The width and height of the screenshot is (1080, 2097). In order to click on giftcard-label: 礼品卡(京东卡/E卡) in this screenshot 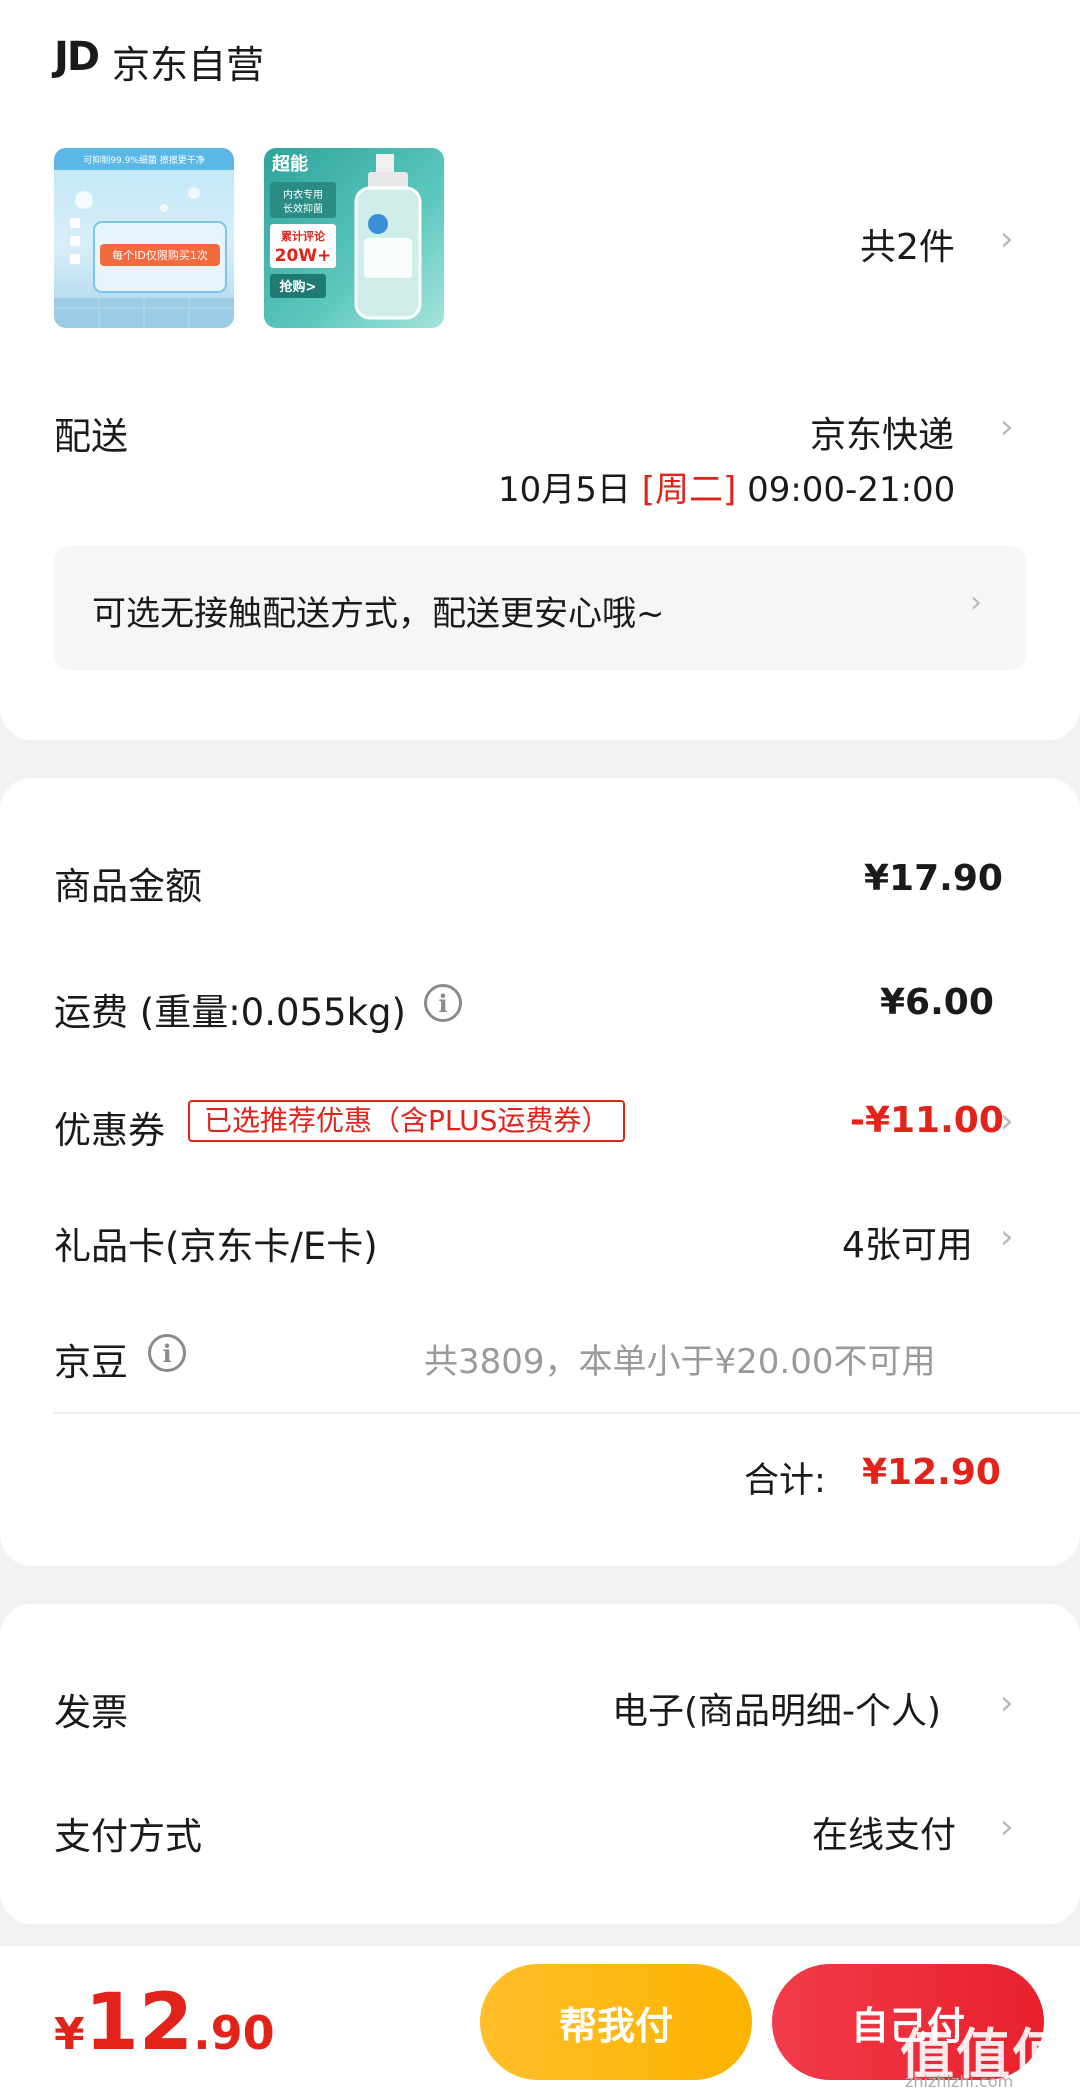, I will do `click(216, 1246)`.